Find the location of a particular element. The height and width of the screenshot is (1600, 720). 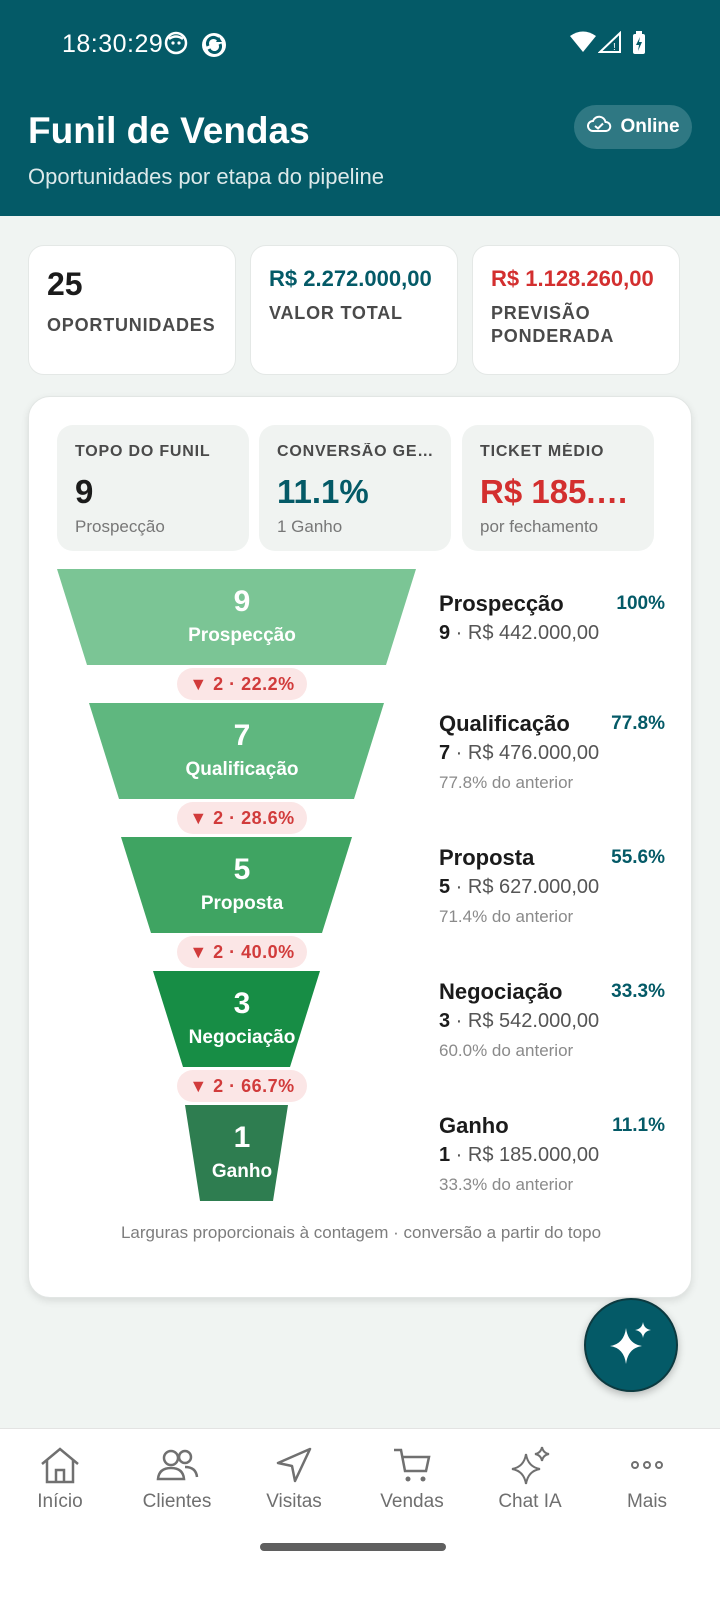

funnel-stage-count: 1 is located at coordinates (242, 1137).